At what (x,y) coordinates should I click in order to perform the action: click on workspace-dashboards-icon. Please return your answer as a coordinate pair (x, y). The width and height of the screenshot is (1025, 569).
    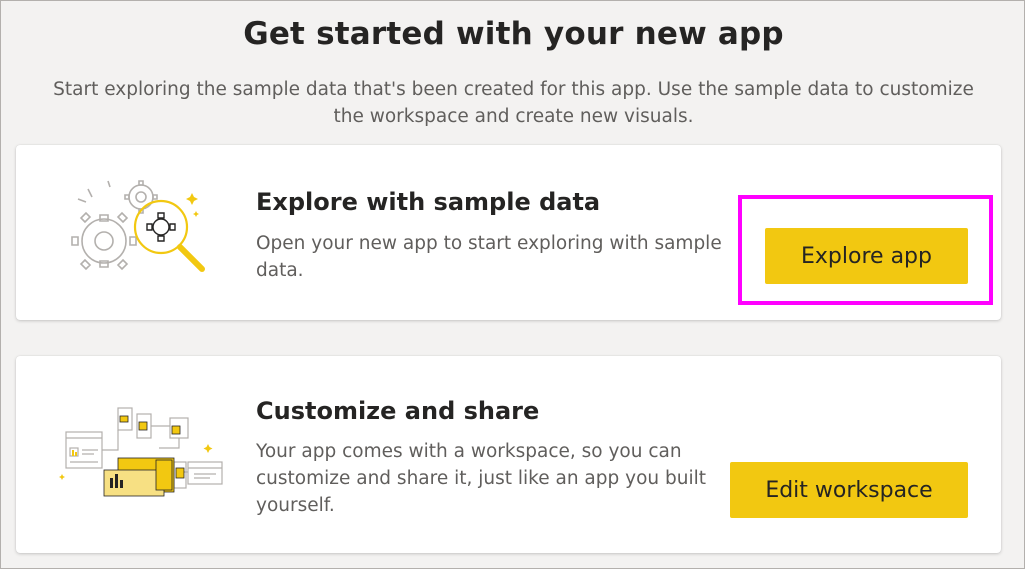
    Looking at the image, I should click on (141, 452).